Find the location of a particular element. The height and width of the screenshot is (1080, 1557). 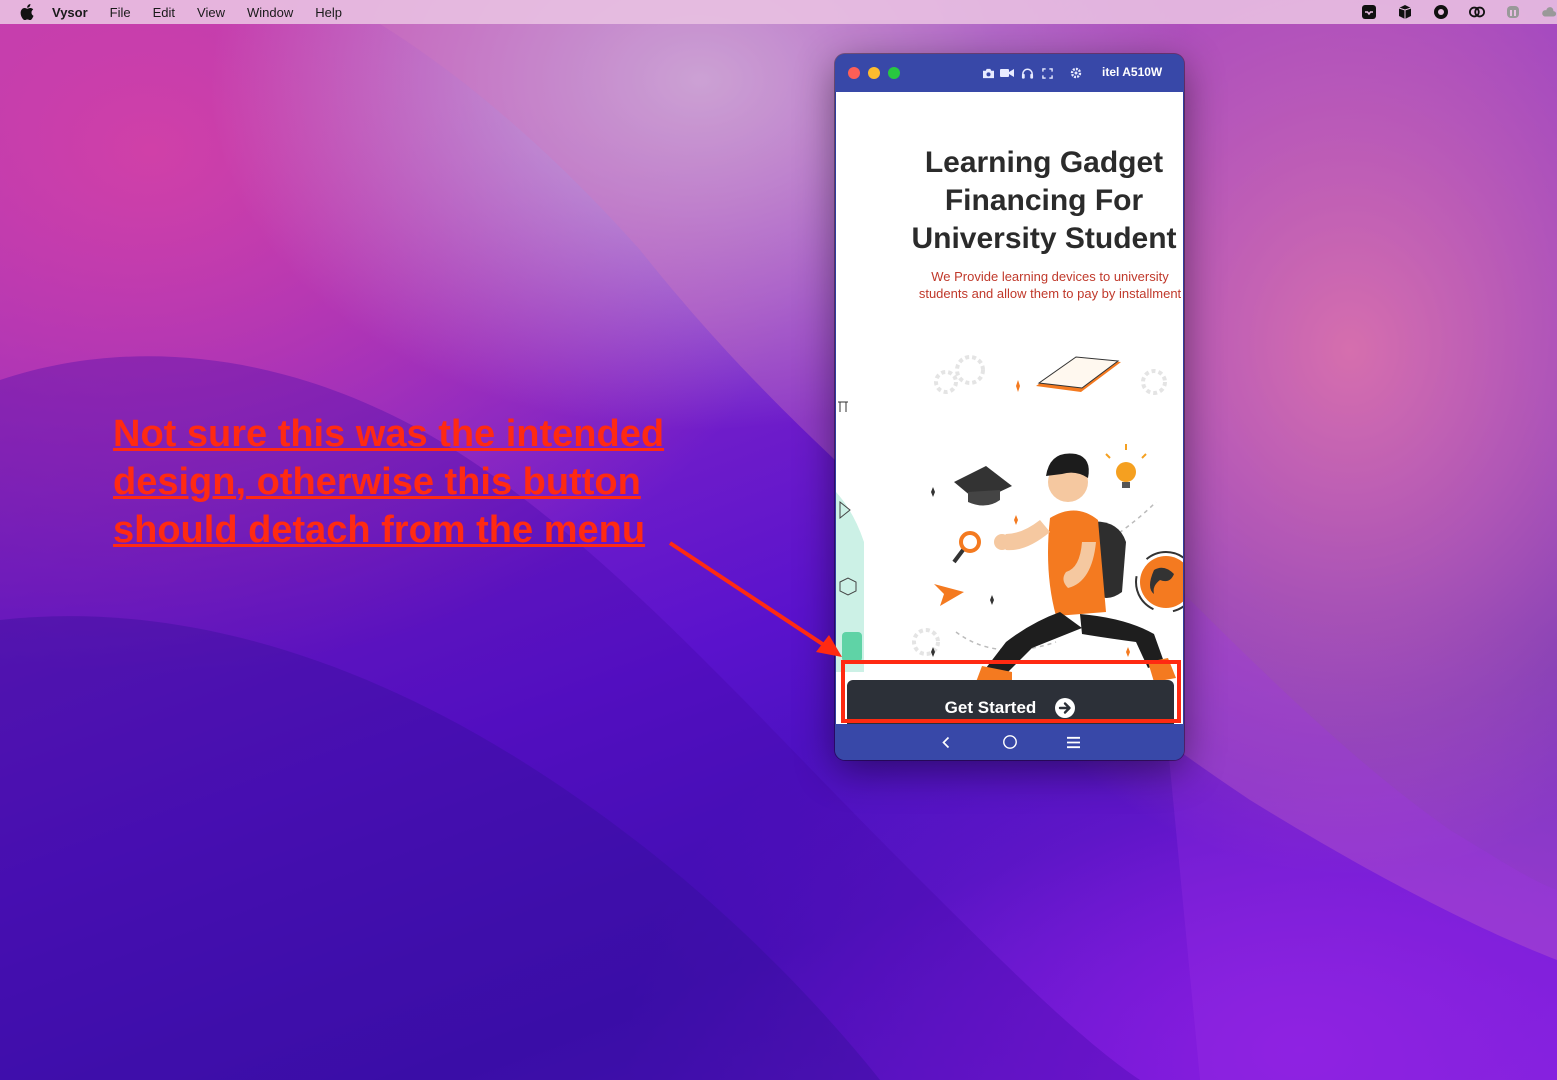

menu-app-name: Vysor is located at coordinates (70, 12).